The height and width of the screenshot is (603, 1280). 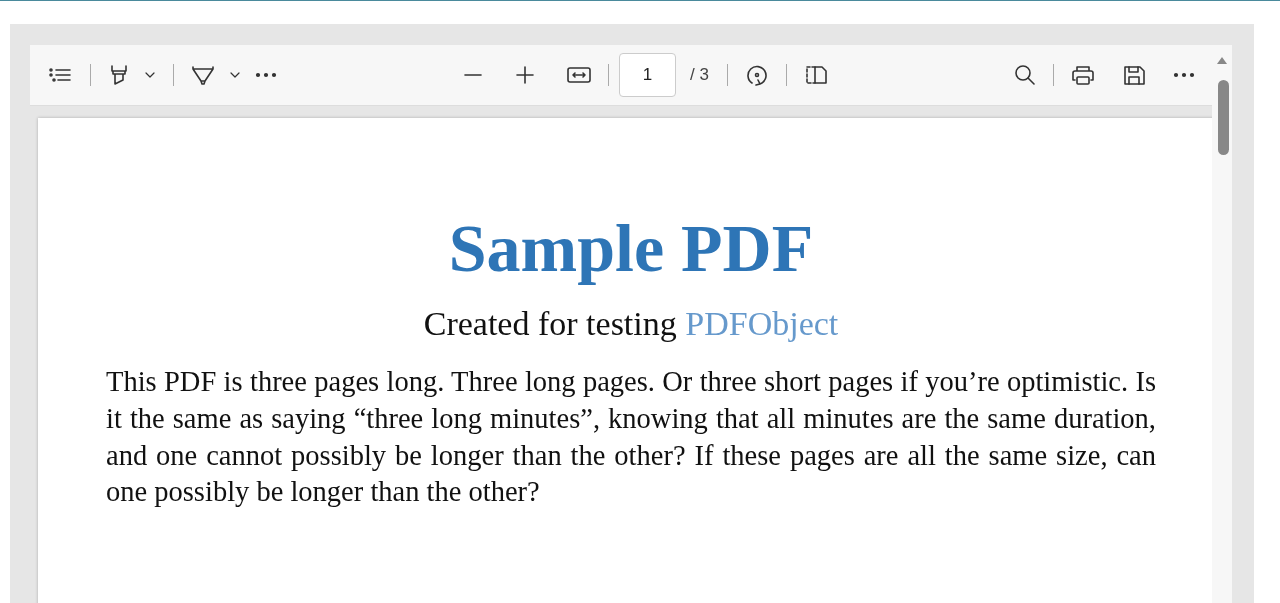 I want to click on page-number-field: 1, so click(x=648, y=75).